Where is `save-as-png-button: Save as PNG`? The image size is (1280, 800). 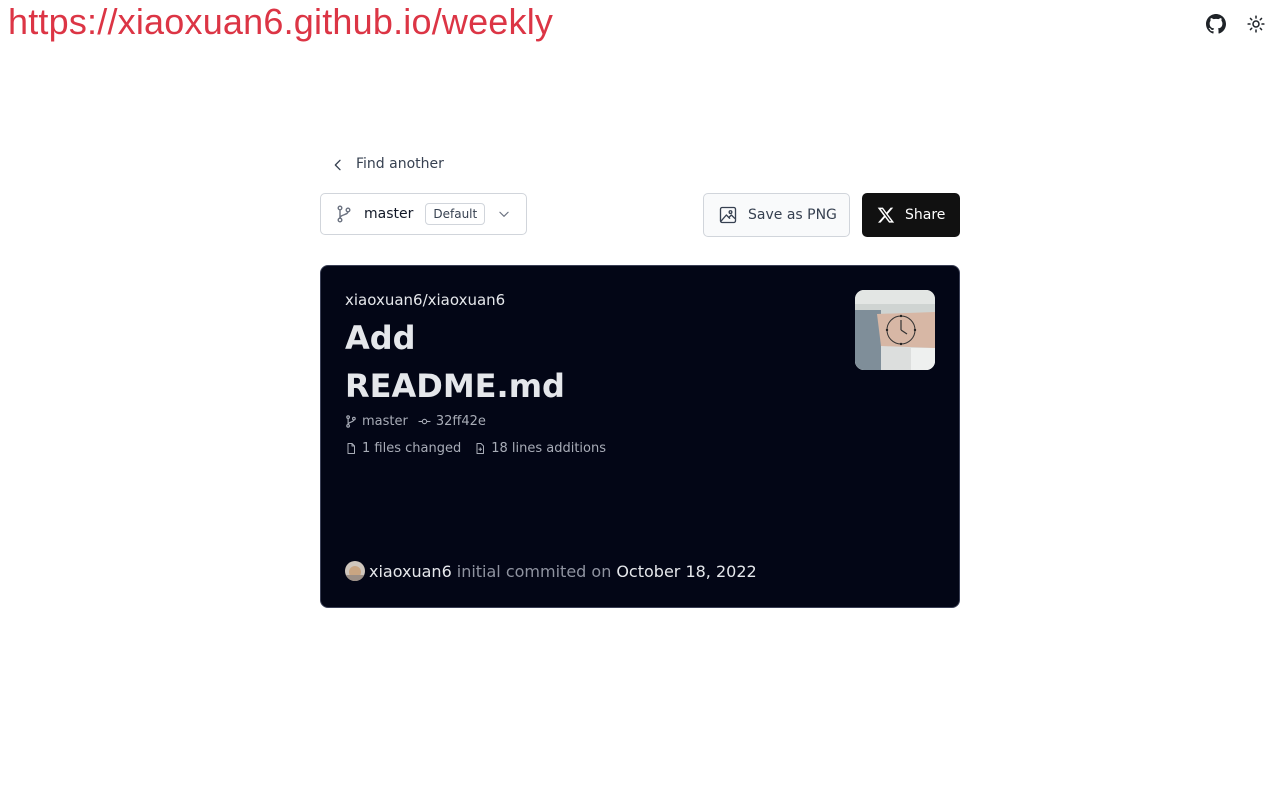
save-as-png-button: Save as PNG is located at coordinates (776, 215).